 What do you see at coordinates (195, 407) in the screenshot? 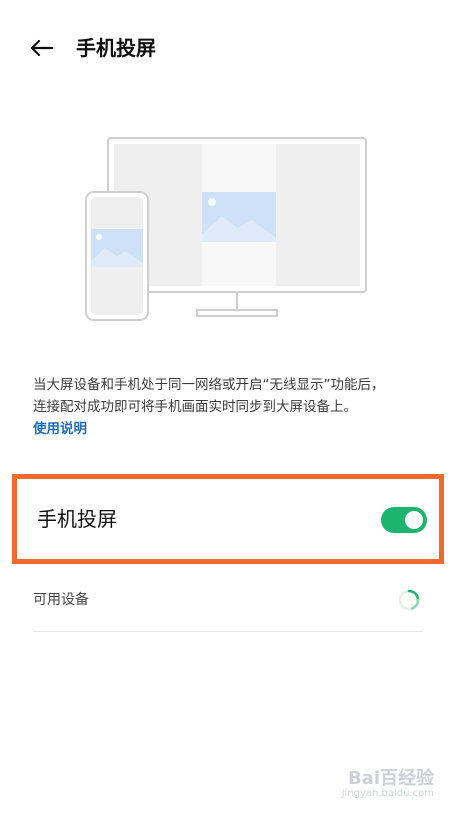
I see `description-line-2: 连接配对成功即可将手机画面实时同步到大屏设备上。` at bounding box center [195, 407].